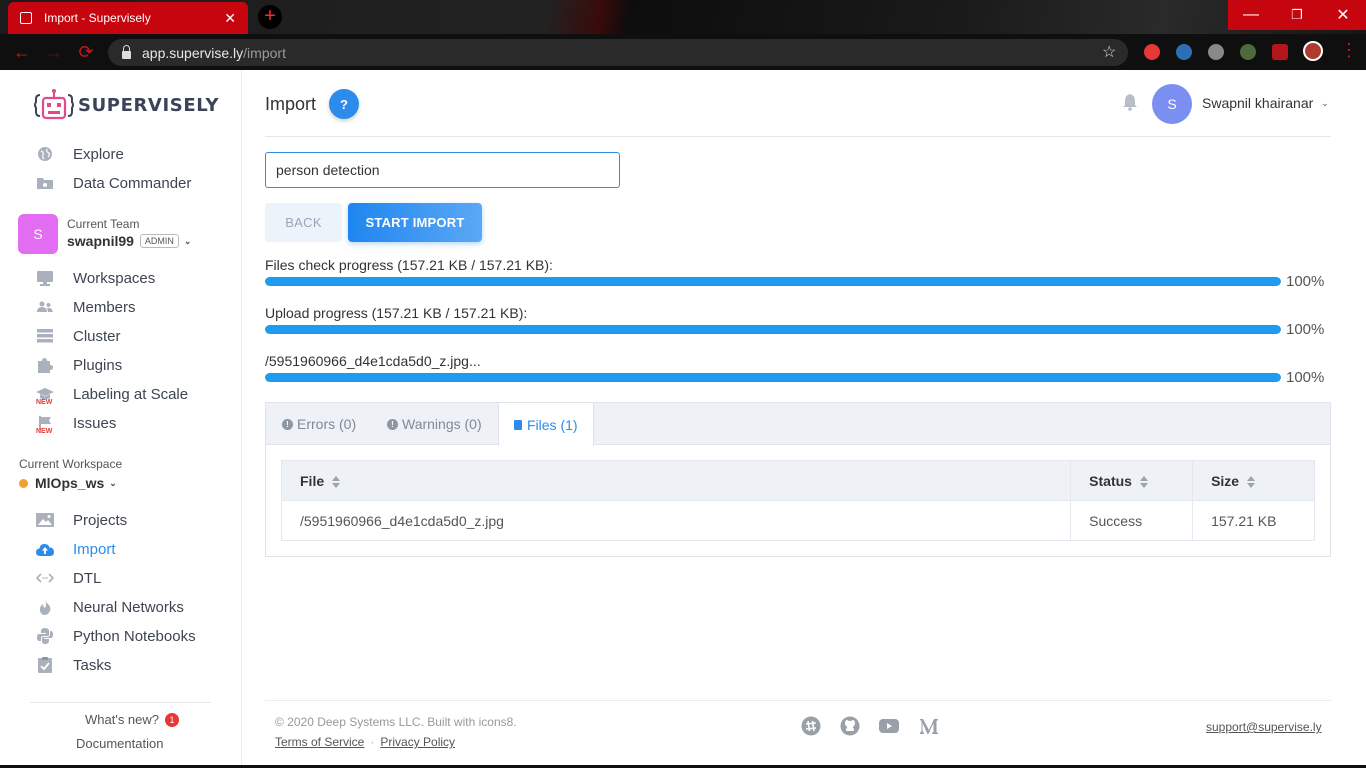 The image size is (1366, 768). Describe the element at coordinates (131, 394) in the screenshot. I see `sidebar-item-label: Labeling at Scale` at that location.